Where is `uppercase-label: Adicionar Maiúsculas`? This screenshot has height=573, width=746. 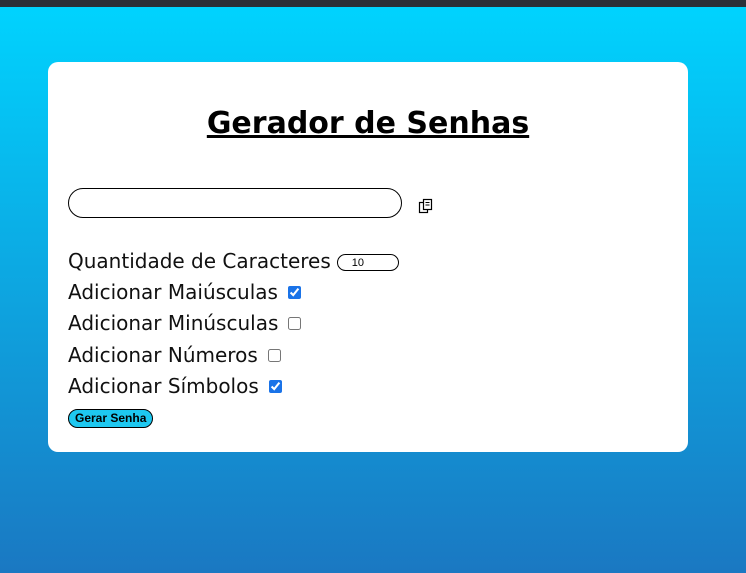 uppercase-label: Adicionar Maiúsculas is located at coordinates (173, 292).